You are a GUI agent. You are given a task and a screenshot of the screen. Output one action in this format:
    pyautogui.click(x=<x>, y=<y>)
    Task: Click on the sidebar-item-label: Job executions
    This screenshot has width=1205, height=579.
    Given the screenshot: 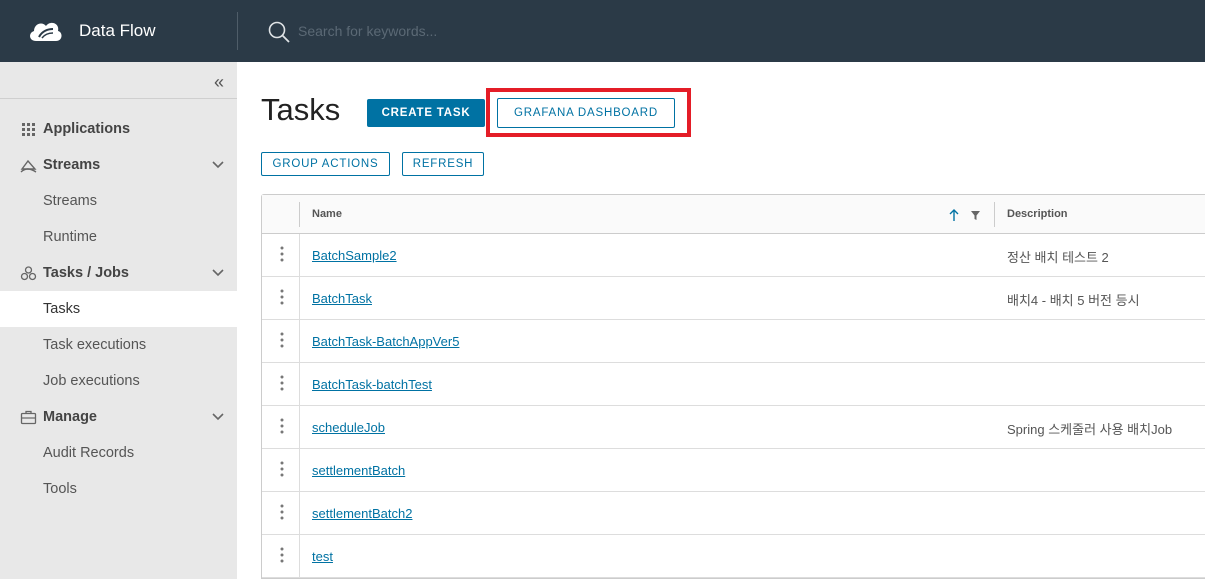 What is the action you would take?
    pyautogui.click(x=91, y=381)
    